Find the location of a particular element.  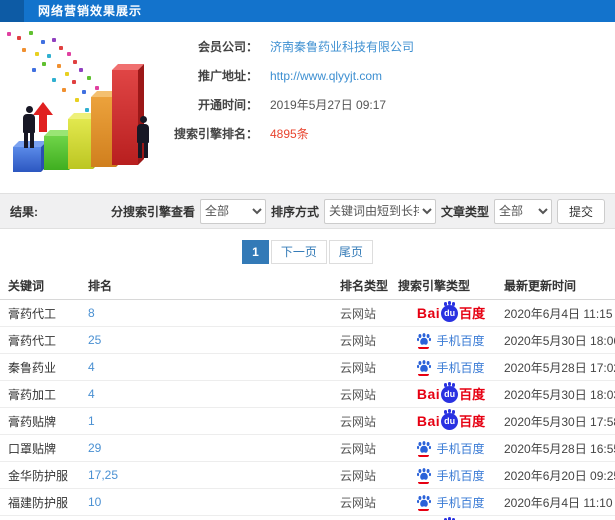

title-bar: 网络营销效果展示 is located at coordinates (307, 11).